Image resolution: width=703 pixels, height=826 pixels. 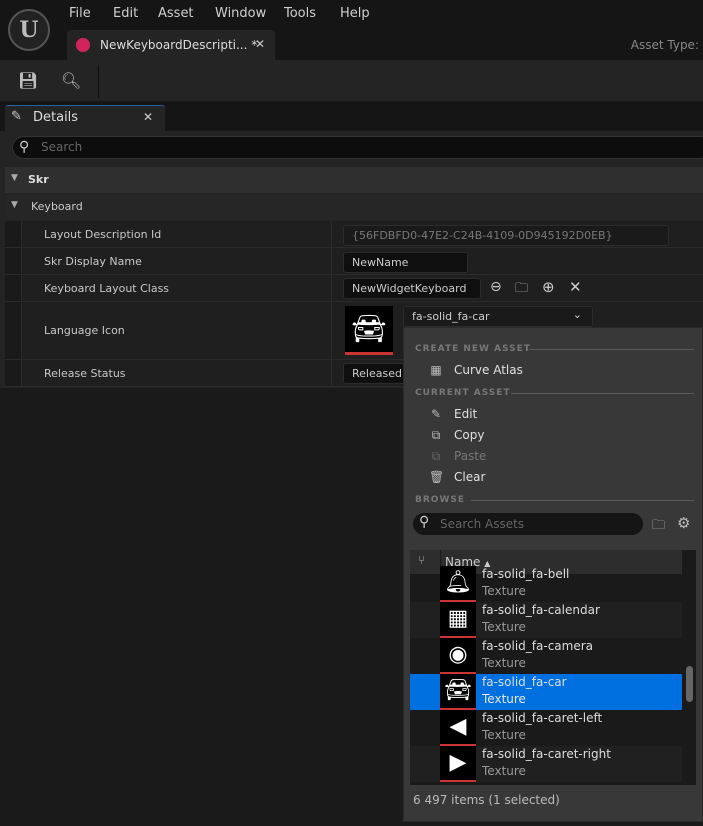 I want to click on pencil-icon: ✎, so click(x=436, y=414).